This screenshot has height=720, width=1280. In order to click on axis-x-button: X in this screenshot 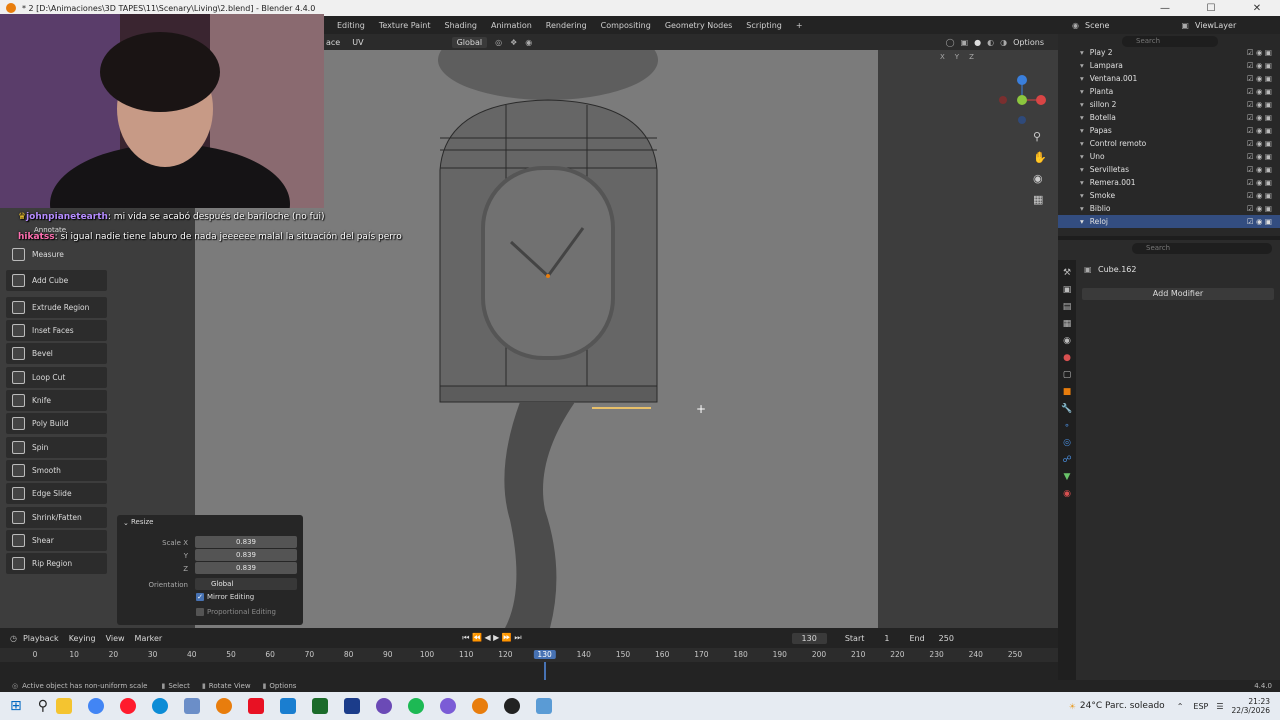, I will do `click(942, 57)`.